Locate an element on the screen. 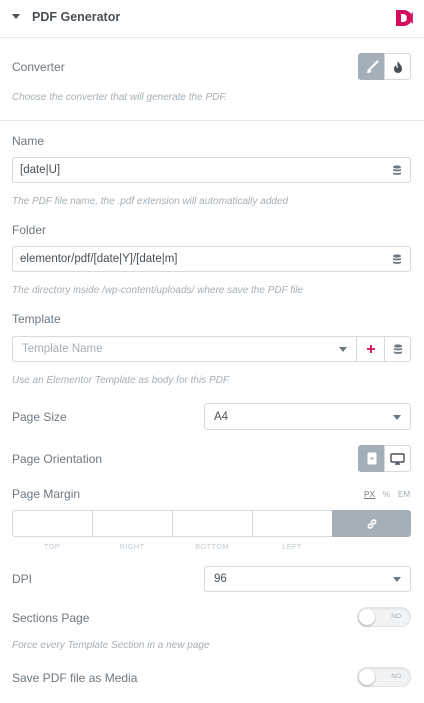 The height and width of the screenshot is (703, 424). landscape-icon is located at coordinates (397, 458).